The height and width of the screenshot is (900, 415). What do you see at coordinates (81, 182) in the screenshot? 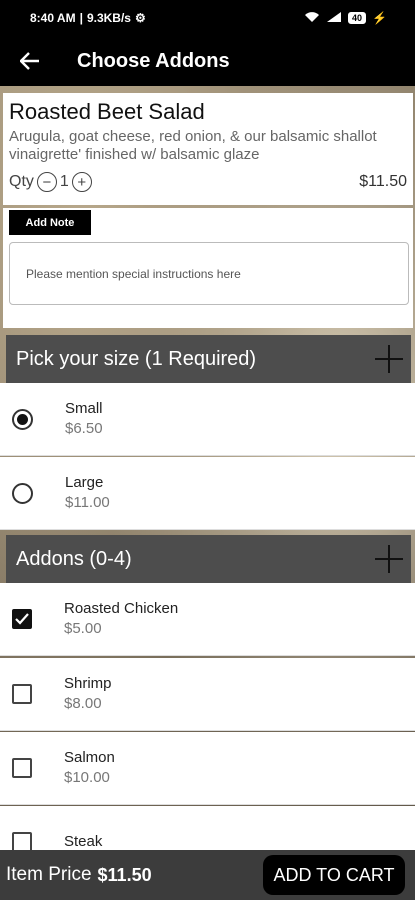
I see `plus-icon: +` at bounding box center [81, 182].